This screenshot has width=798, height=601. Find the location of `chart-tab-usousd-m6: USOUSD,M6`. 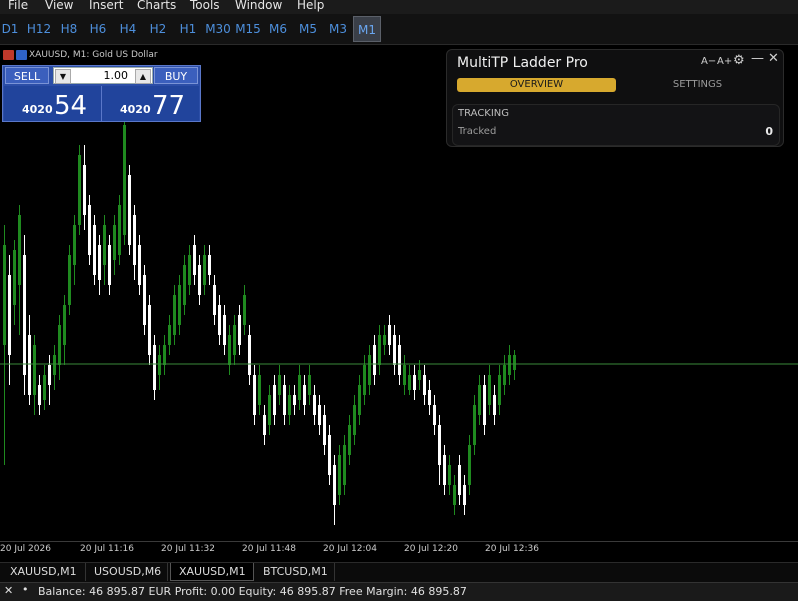

chart-tab-usousd-m6: USOUSD,M6 is located at coordinates (127, 572).